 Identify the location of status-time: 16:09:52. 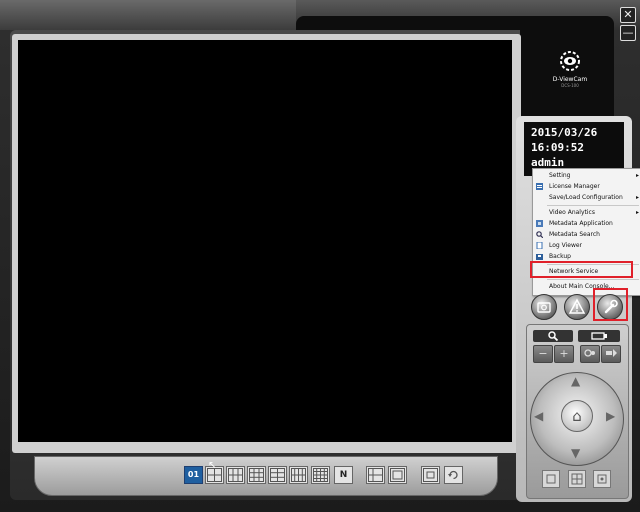
(557, 147).